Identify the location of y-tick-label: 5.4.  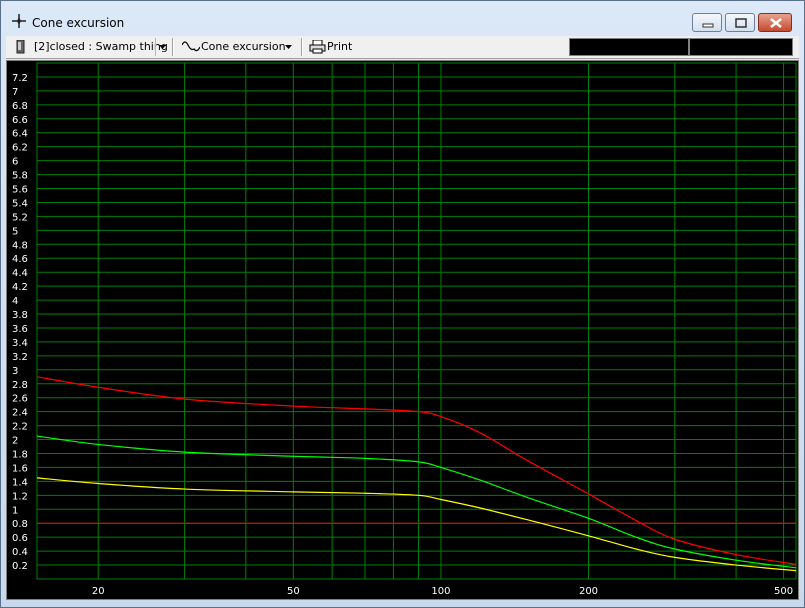
(20, 203).